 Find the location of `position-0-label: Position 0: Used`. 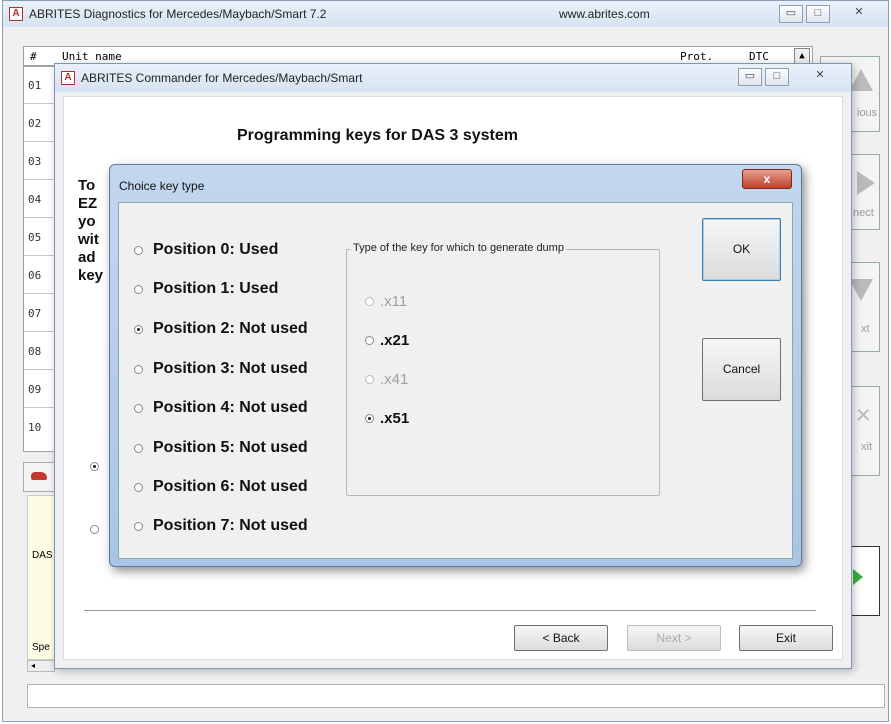

position-0-label: Position 0: Used is located at coordinates (216, 249).